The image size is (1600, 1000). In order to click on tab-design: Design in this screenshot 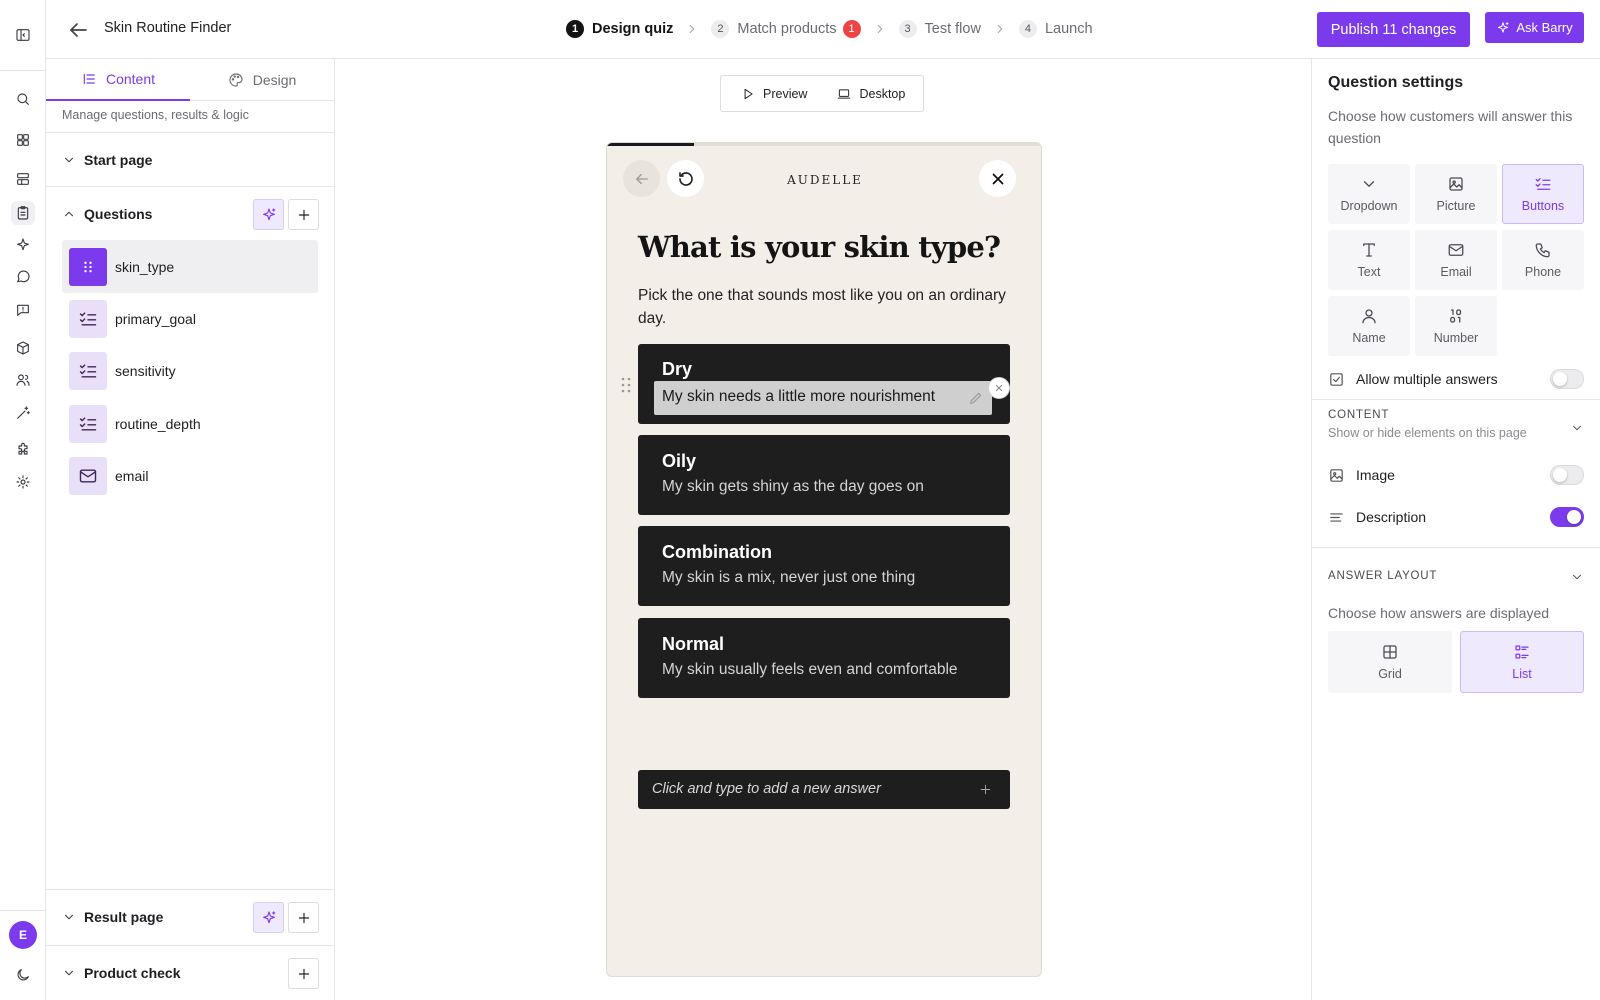, I will do `click(262, 80)`.